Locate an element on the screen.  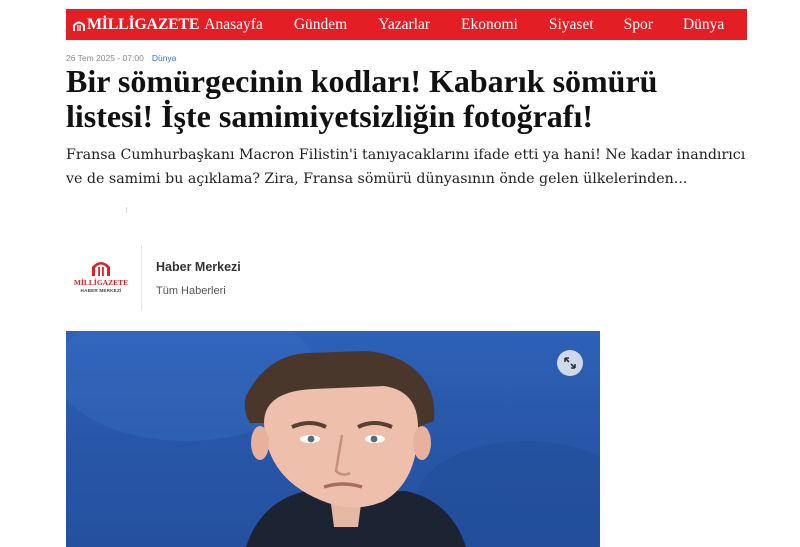
article-meta: 26 Tem 2025 - 07:00 Dünya is located at coordinates (121, 58).